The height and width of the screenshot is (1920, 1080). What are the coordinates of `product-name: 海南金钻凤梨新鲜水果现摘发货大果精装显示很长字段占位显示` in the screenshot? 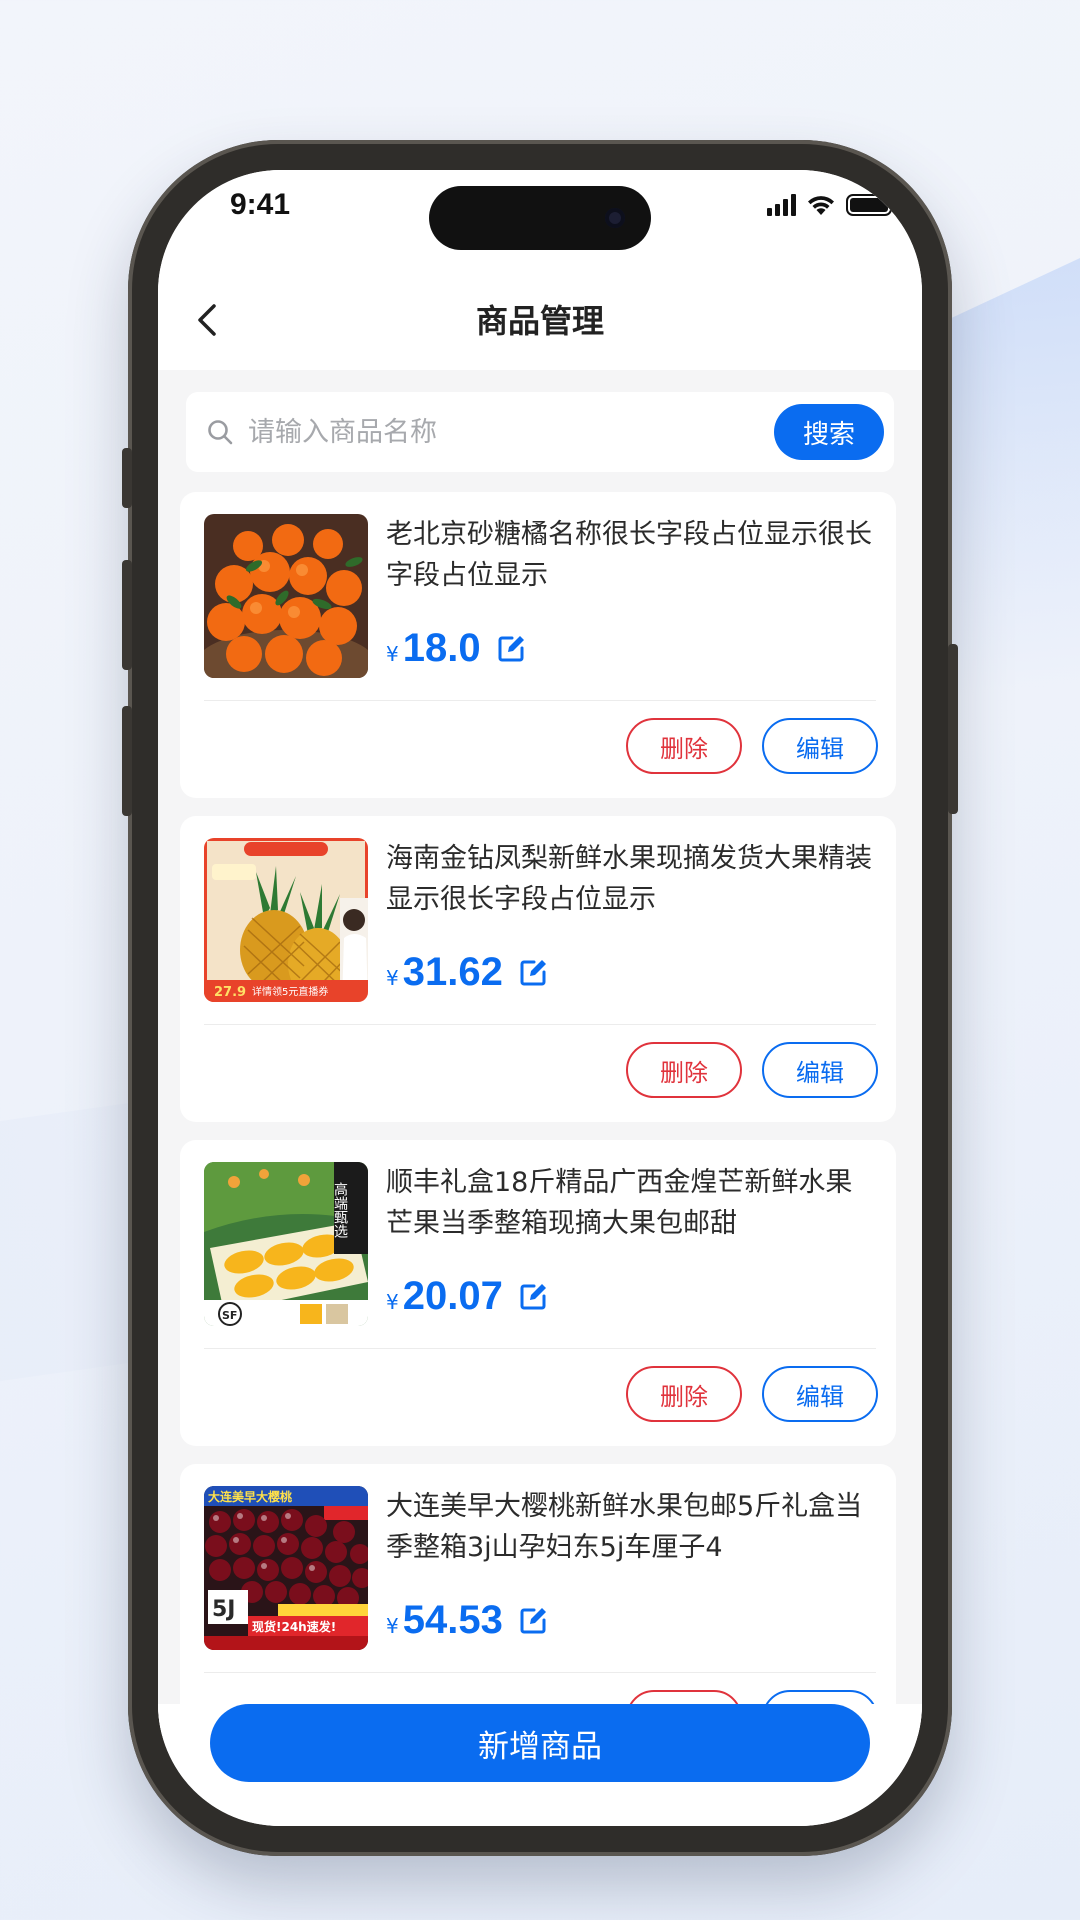 It's located at (629, 879).